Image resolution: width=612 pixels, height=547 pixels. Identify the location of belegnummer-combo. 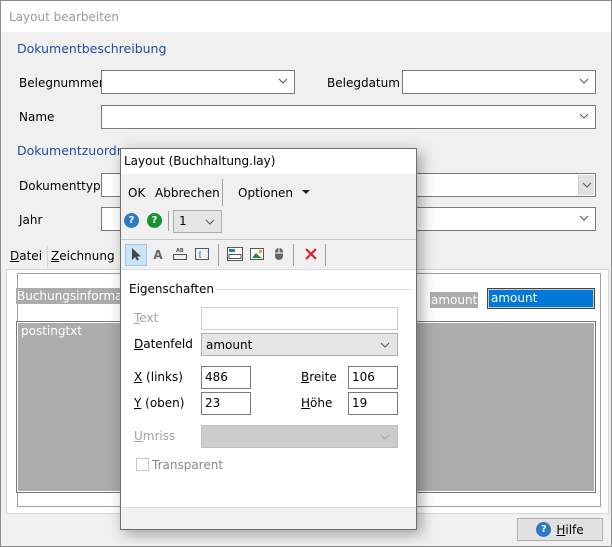
(198, 82).